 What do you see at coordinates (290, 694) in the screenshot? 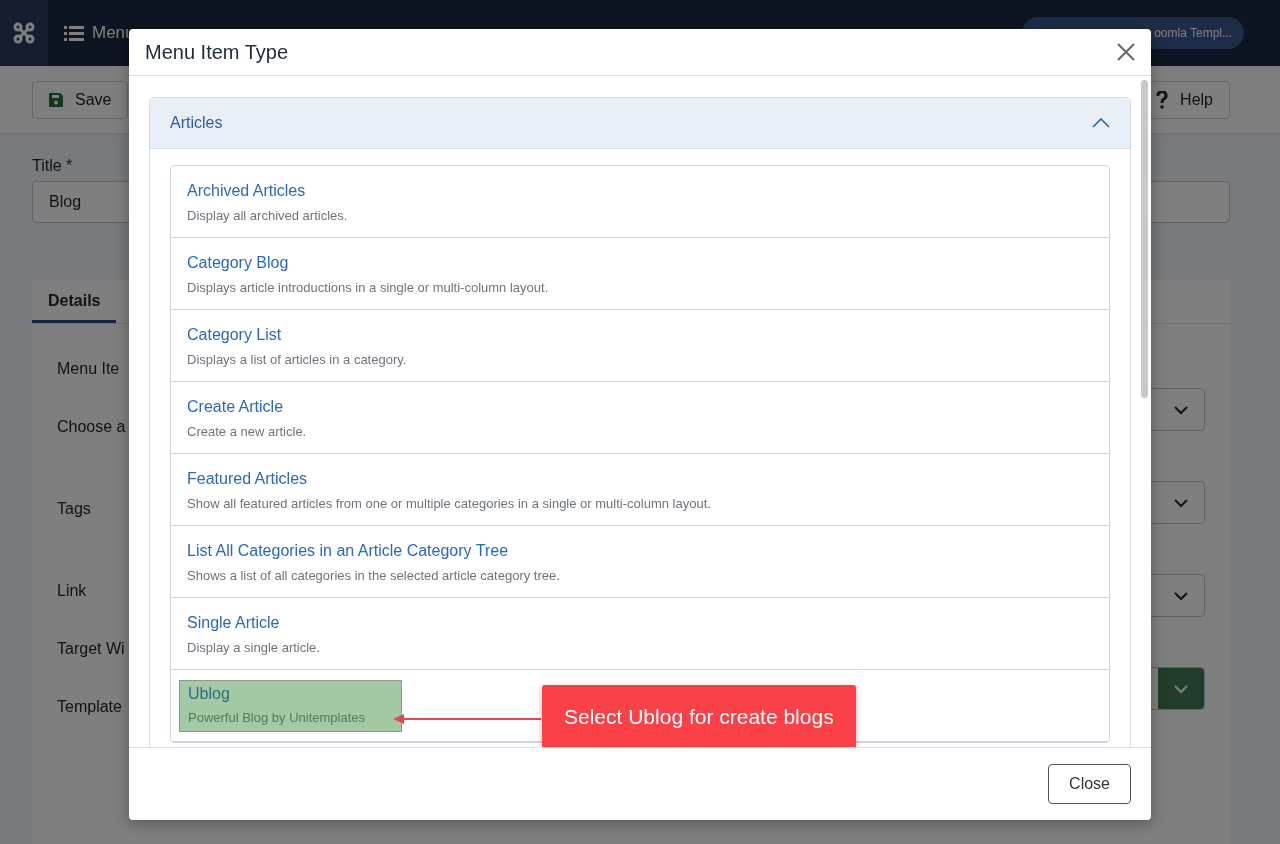
I see `item-title: Ublog` at bounding box center [290, 694].